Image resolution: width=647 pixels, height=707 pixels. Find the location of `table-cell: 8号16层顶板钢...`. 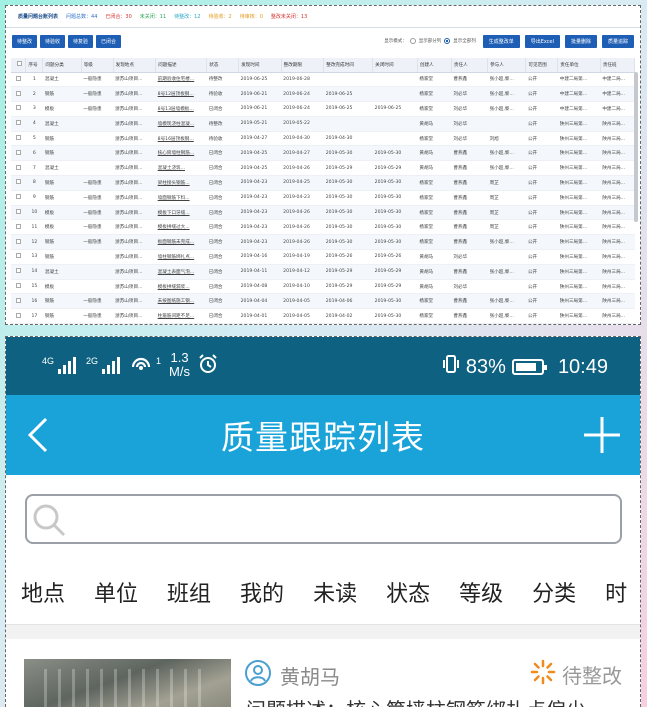

table-cell: 8号16层顶板钢... is located at coordinates (181, 139).